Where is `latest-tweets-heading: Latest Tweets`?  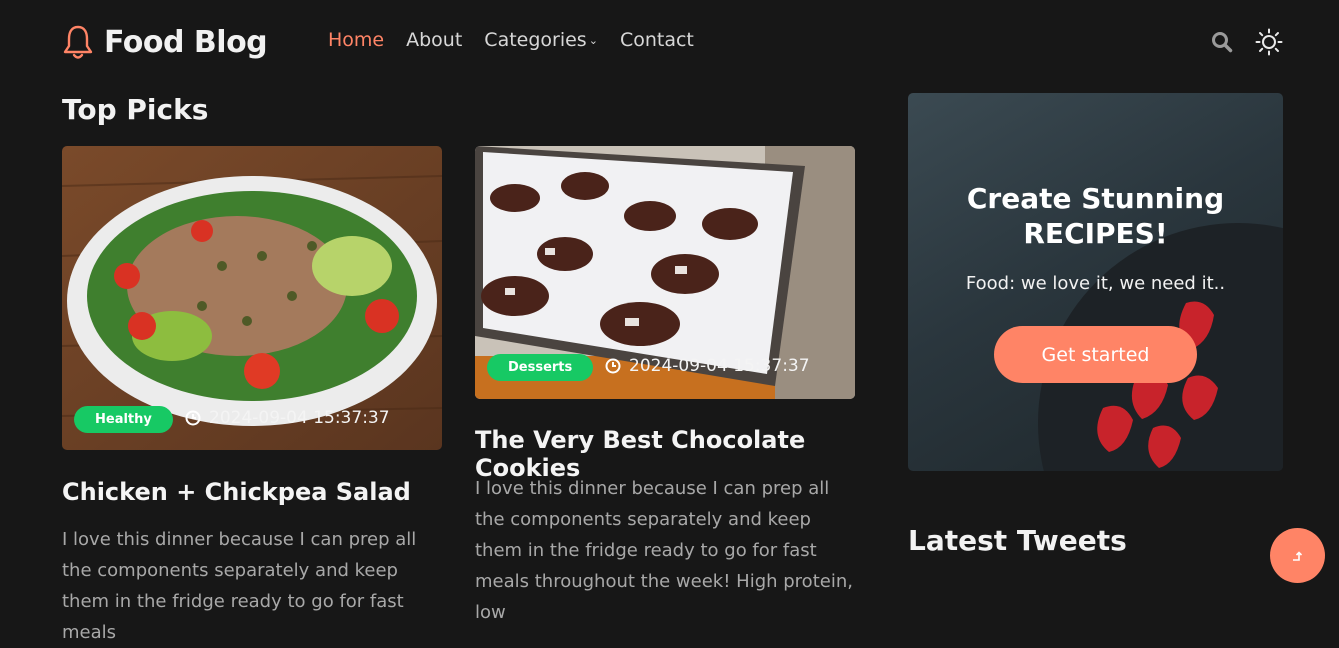
latest-tweets-heading: Latest Tweets is located at coordinates (1017, 540).